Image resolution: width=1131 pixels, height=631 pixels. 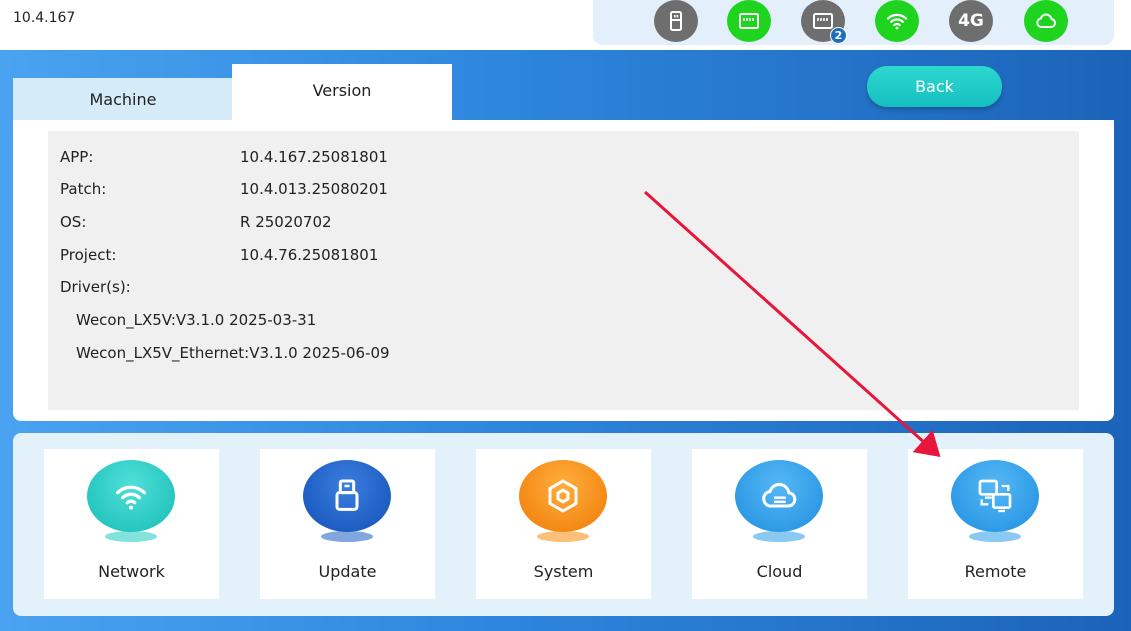 What do you see at coordinates (676, 21) in the screenshot?
I see `usb-icon` at bounding box center [676, 21].